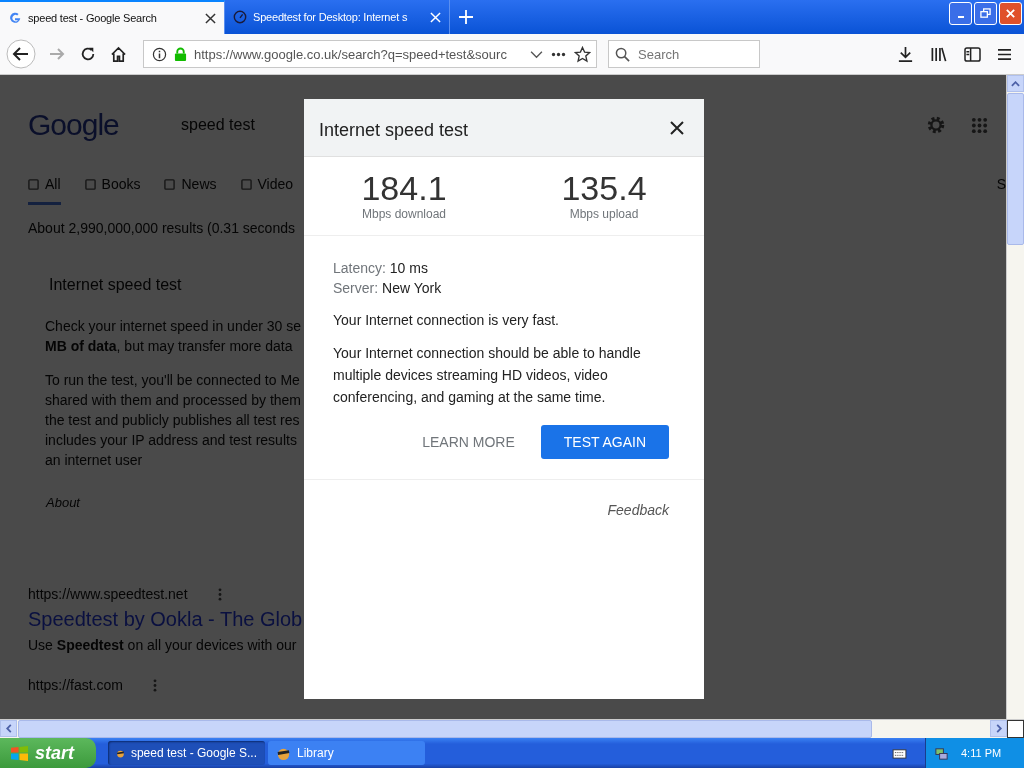  What do you see at coordinates (315, 753) in the screenshot?
I see `task-label: Library` at bounding box center [315, 753].